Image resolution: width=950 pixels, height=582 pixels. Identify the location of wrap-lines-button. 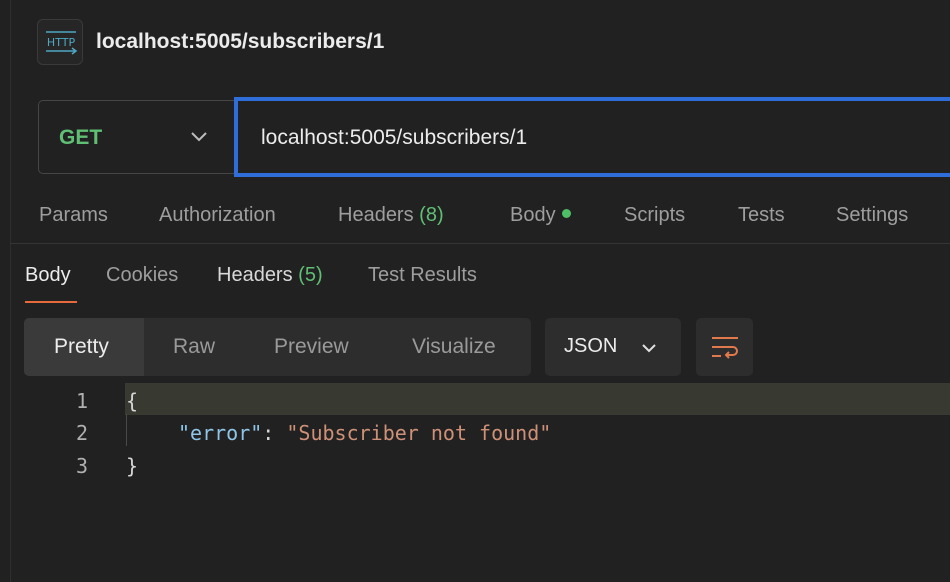
(724, 347).